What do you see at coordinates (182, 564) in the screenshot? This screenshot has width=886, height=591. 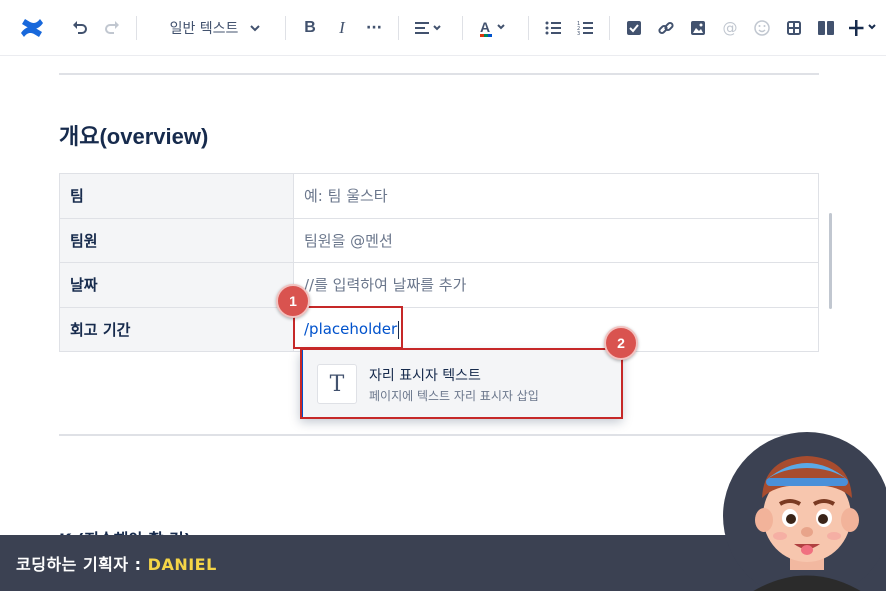 I see `banner-name: DANIEL` at bounding box center [182, 564].